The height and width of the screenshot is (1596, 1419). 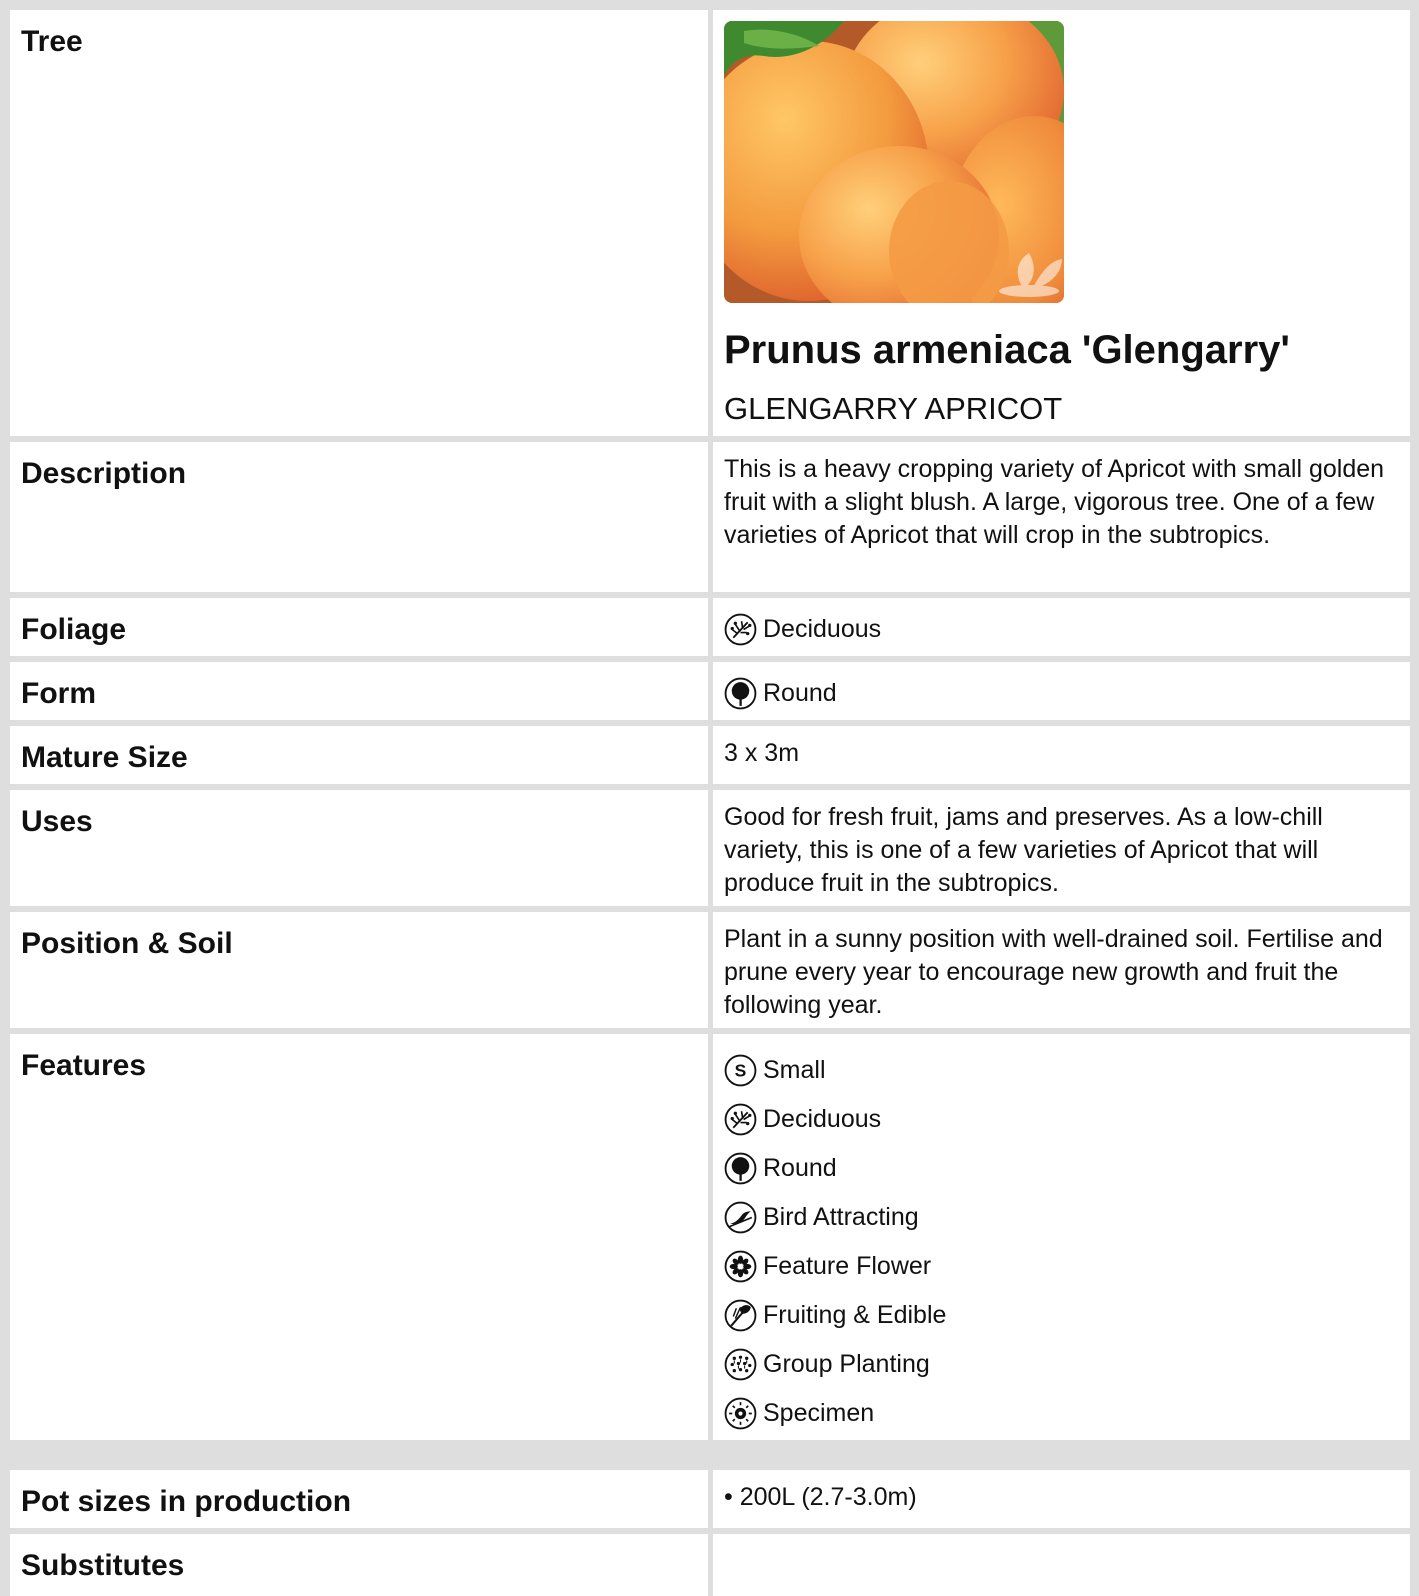 What do you see at coordinates (1057, 1070) in the screenshot?
I see `feature-item: Small` at bounding box center [1057, 1070].